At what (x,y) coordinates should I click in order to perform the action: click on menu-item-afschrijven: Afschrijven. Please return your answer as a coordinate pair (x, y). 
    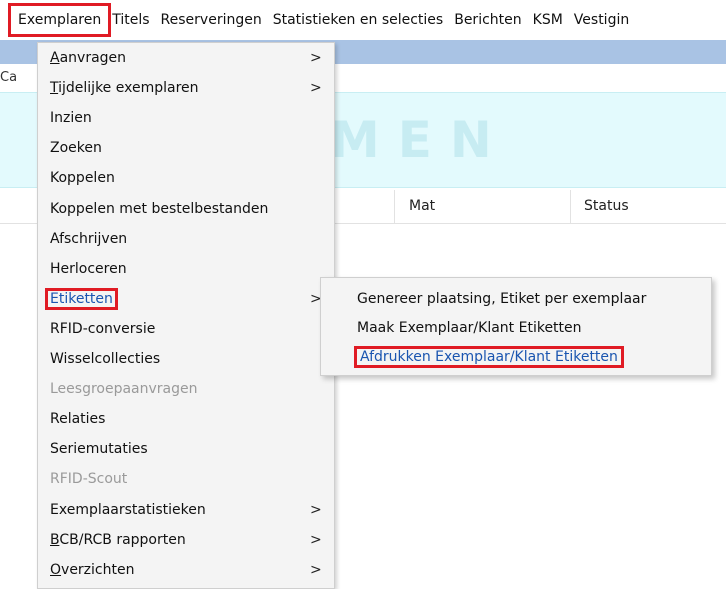
    Looking at the image, I should click on (88, 239).